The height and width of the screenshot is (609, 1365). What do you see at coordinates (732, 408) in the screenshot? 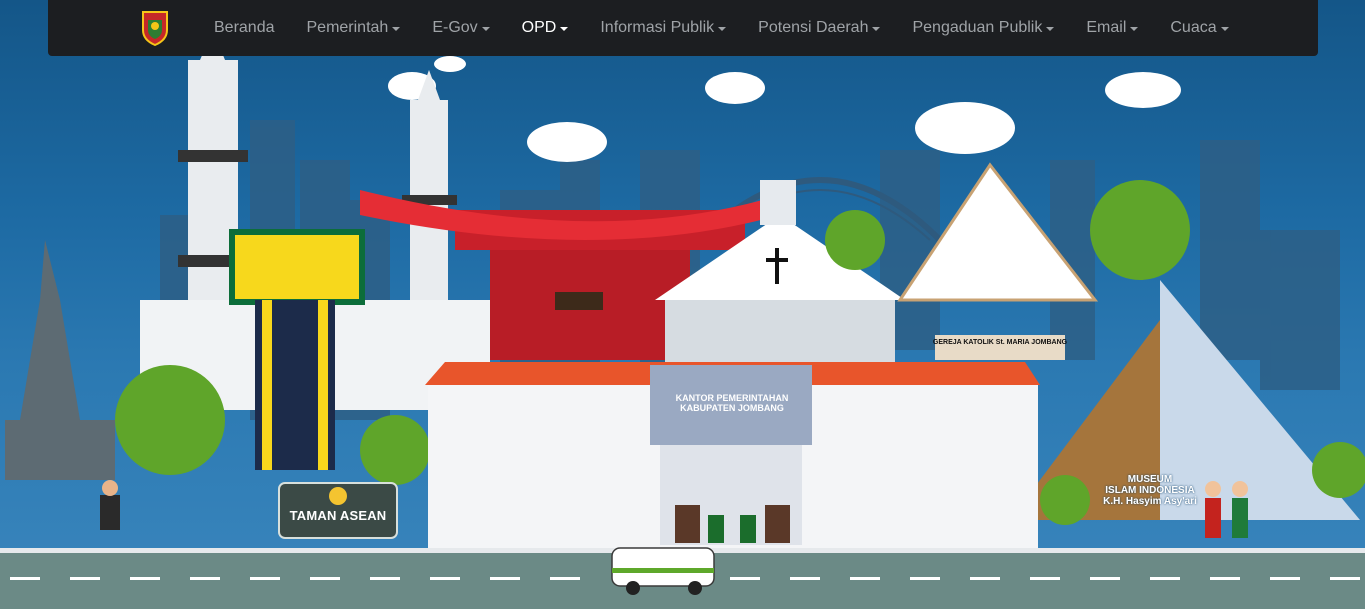
I see `office-label-line2: KABUPATEN JOMBANG` at bounding box center [732, 408].